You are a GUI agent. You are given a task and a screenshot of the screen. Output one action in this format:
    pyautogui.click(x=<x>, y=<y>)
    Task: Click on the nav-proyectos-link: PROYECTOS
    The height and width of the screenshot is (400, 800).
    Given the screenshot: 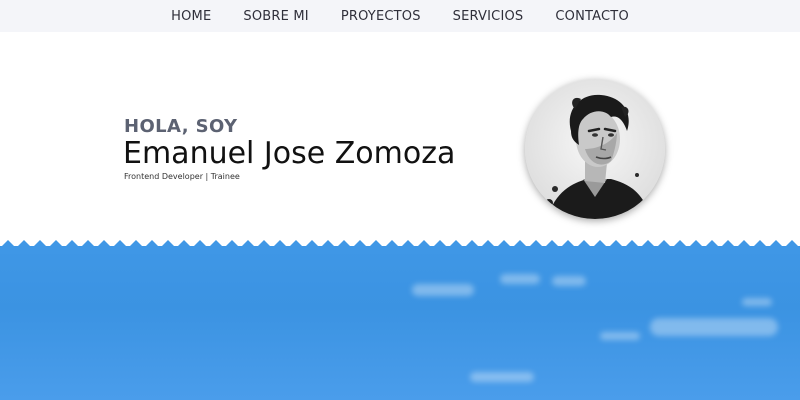 What is the action you would take?
    pyautogui.click(x=381, y=16)
    